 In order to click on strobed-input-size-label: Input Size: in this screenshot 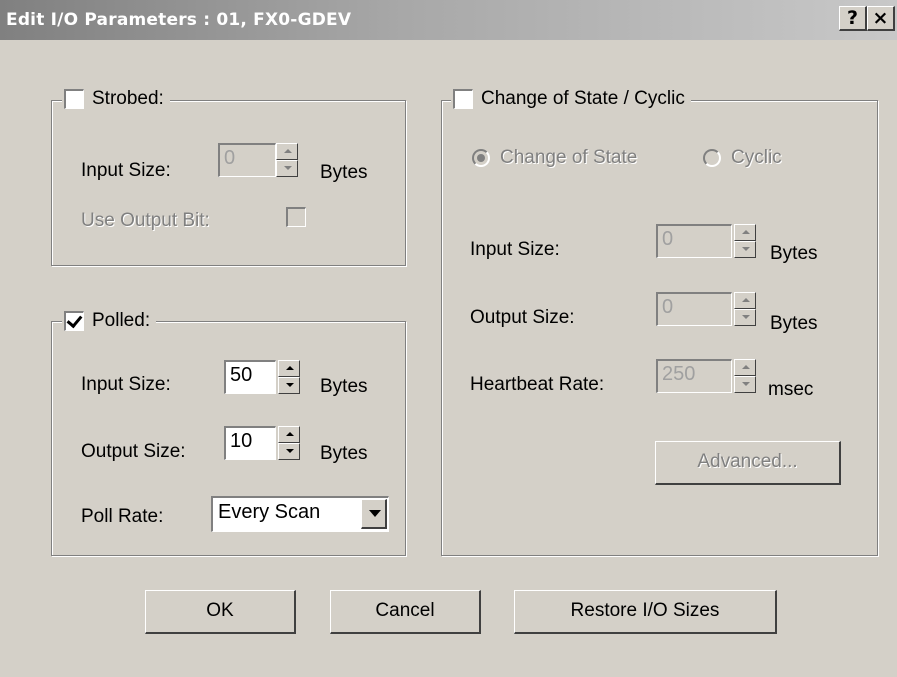, I will do `click(126, 170)`.